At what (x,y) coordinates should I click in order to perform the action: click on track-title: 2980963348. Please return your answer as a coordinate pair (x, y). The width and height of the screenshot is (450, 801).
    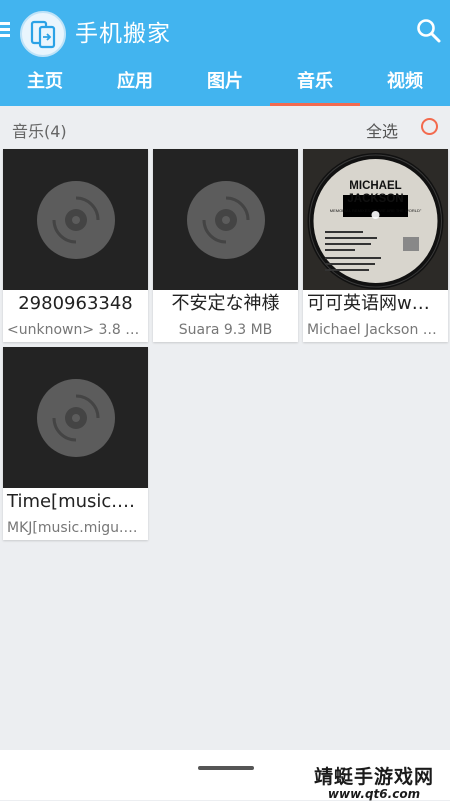
    Looking at the image, I should click on (75, 303).